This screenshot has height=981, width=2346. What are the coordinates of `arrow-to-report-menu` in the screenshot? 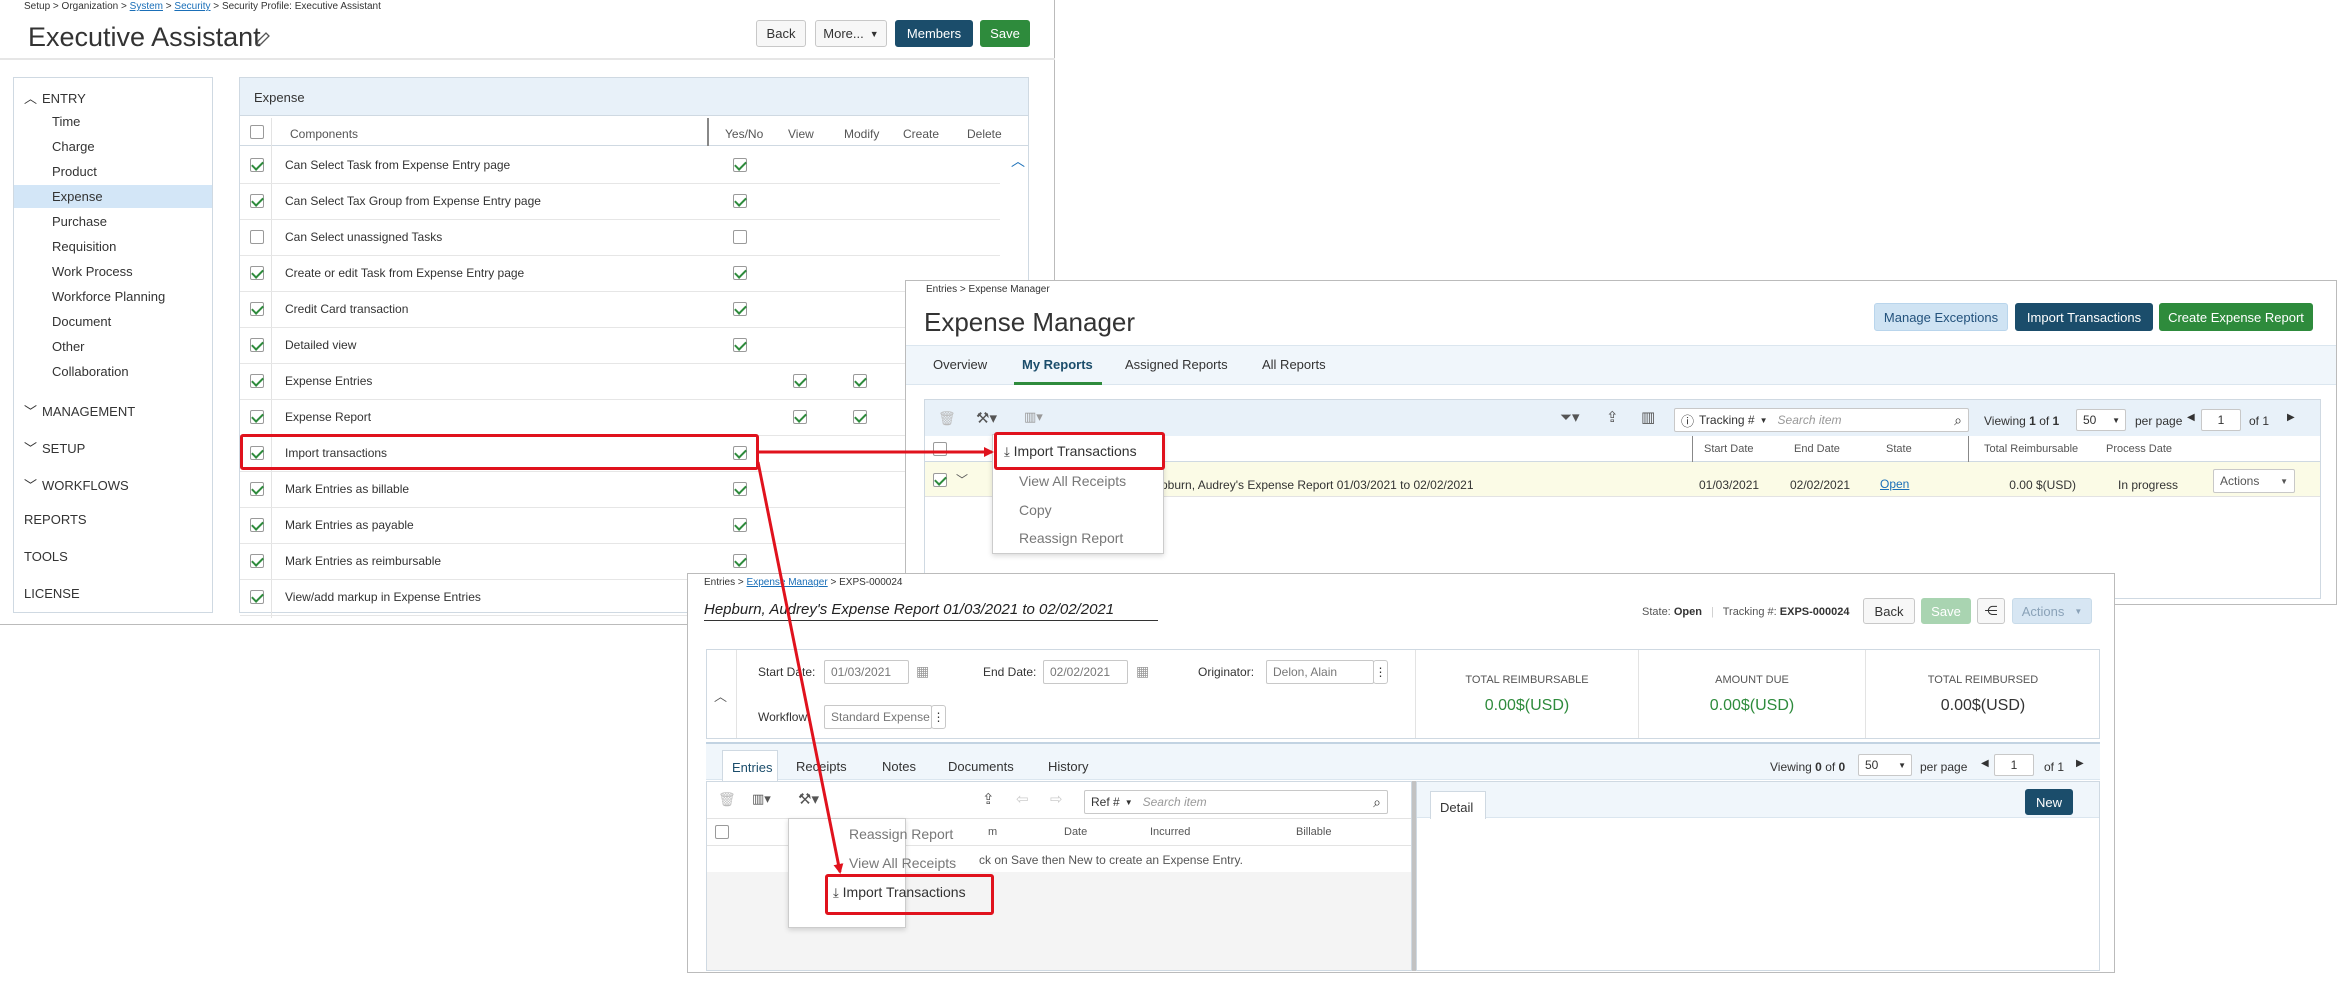 It's located at (800, 667).